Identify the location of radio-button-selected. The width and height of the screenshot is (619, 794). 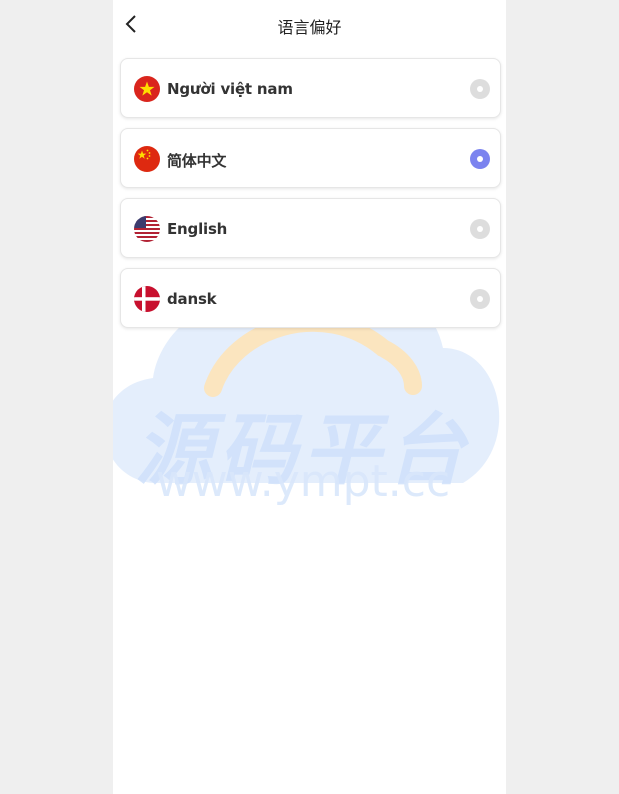
(480, 159).